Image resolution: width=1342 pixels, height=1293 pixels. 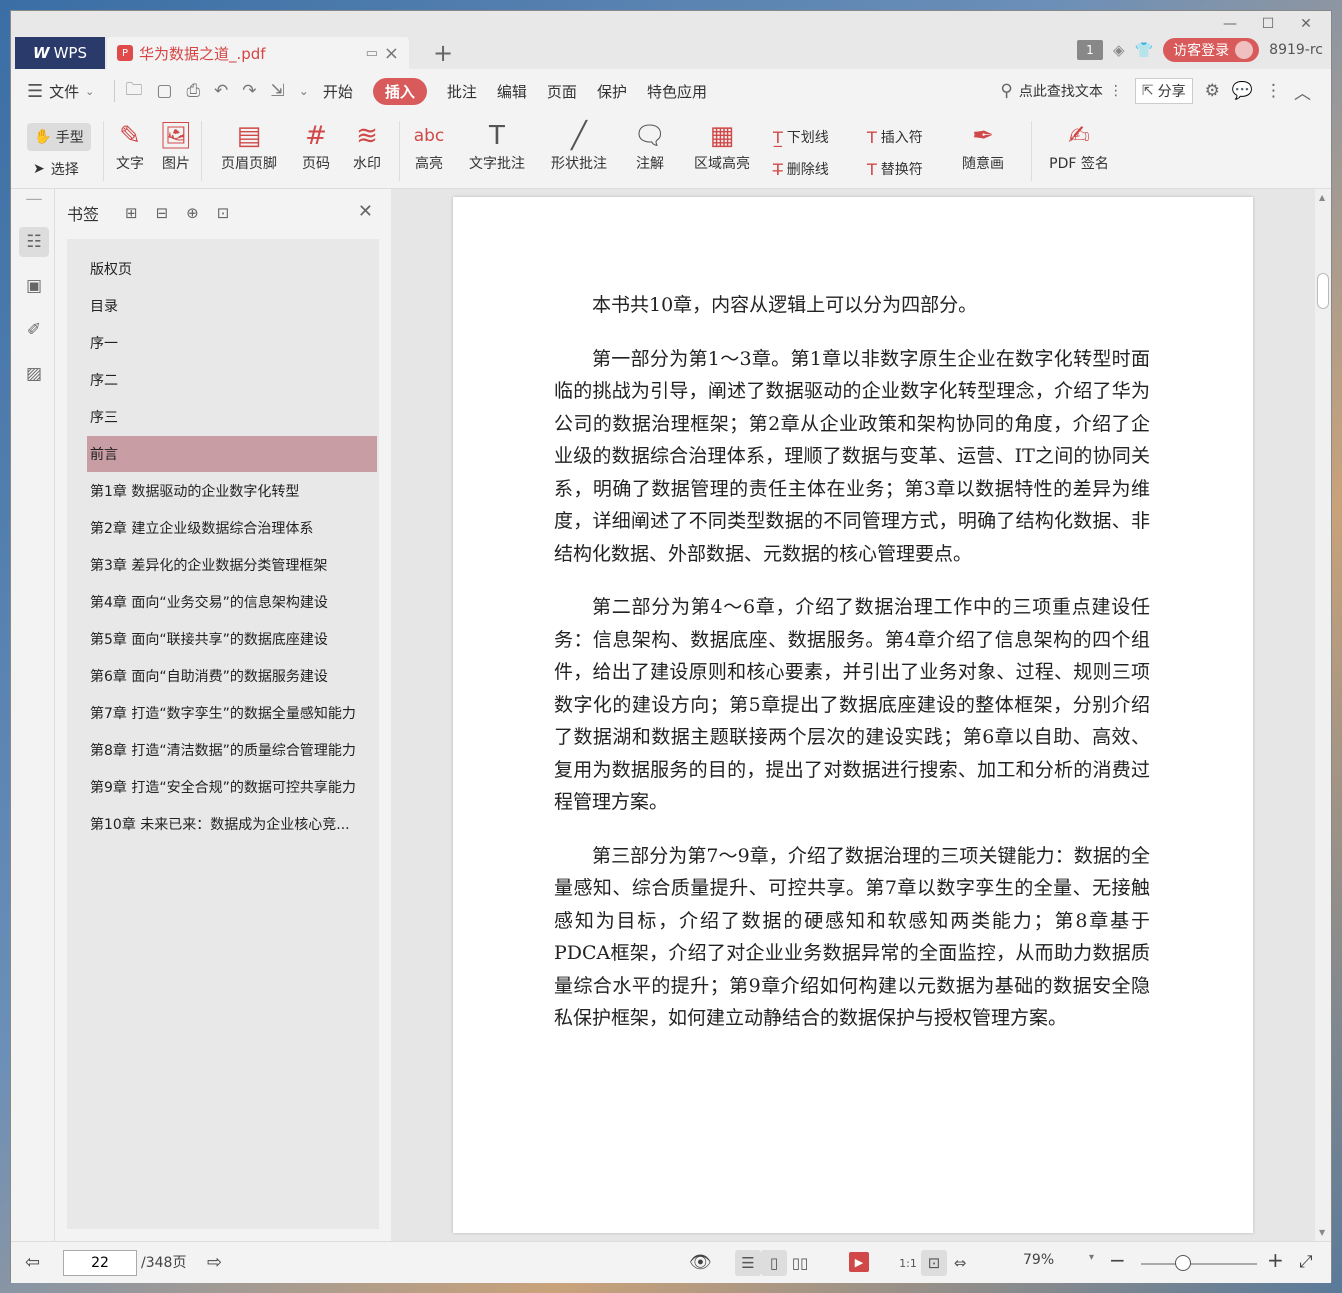 I want to click on freehand-button: ✒ 随意画, so click(x=983, y=146).